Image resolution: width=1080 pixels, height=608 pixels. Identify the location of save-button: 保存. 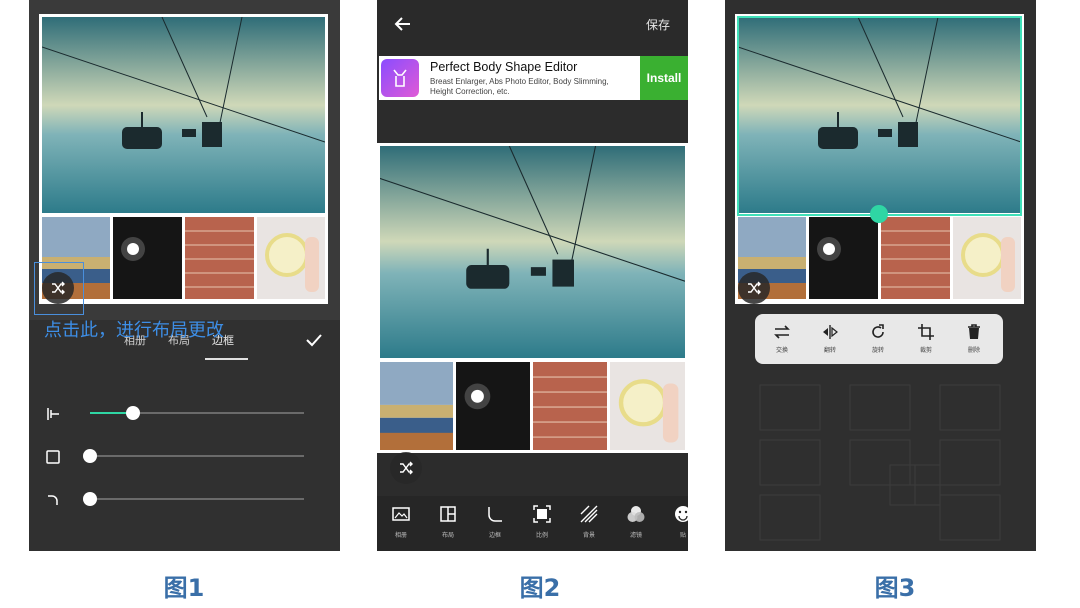
(658, 24).